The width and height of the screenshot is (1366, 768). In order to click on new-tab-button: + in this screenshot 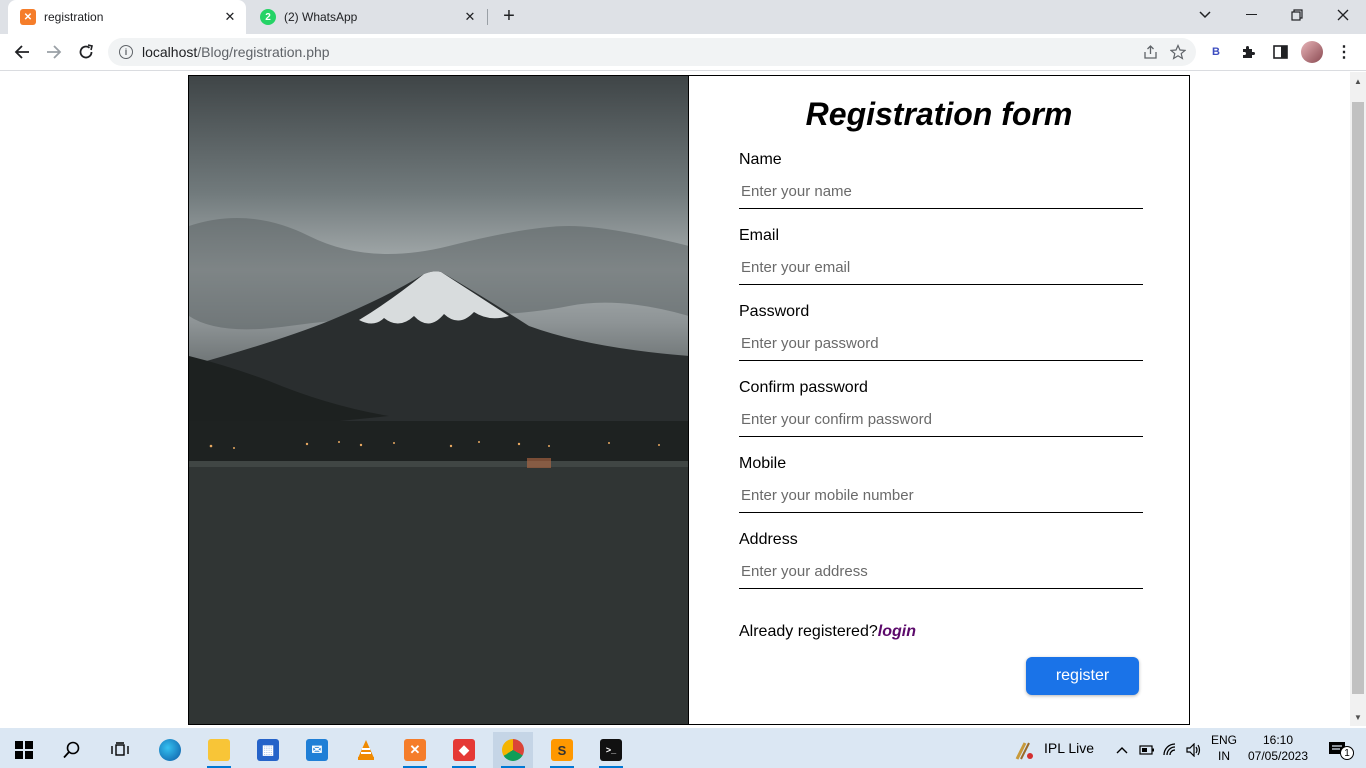, I will do `click(509, 16)`.